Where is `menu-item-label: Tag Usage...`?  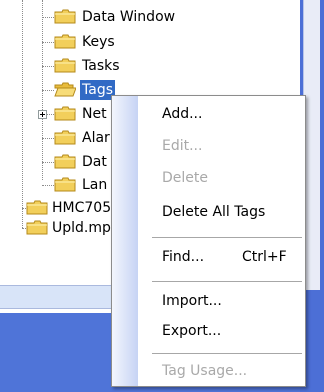 menu-item-label: Tag Usage... is located at coordinates (205, 371).